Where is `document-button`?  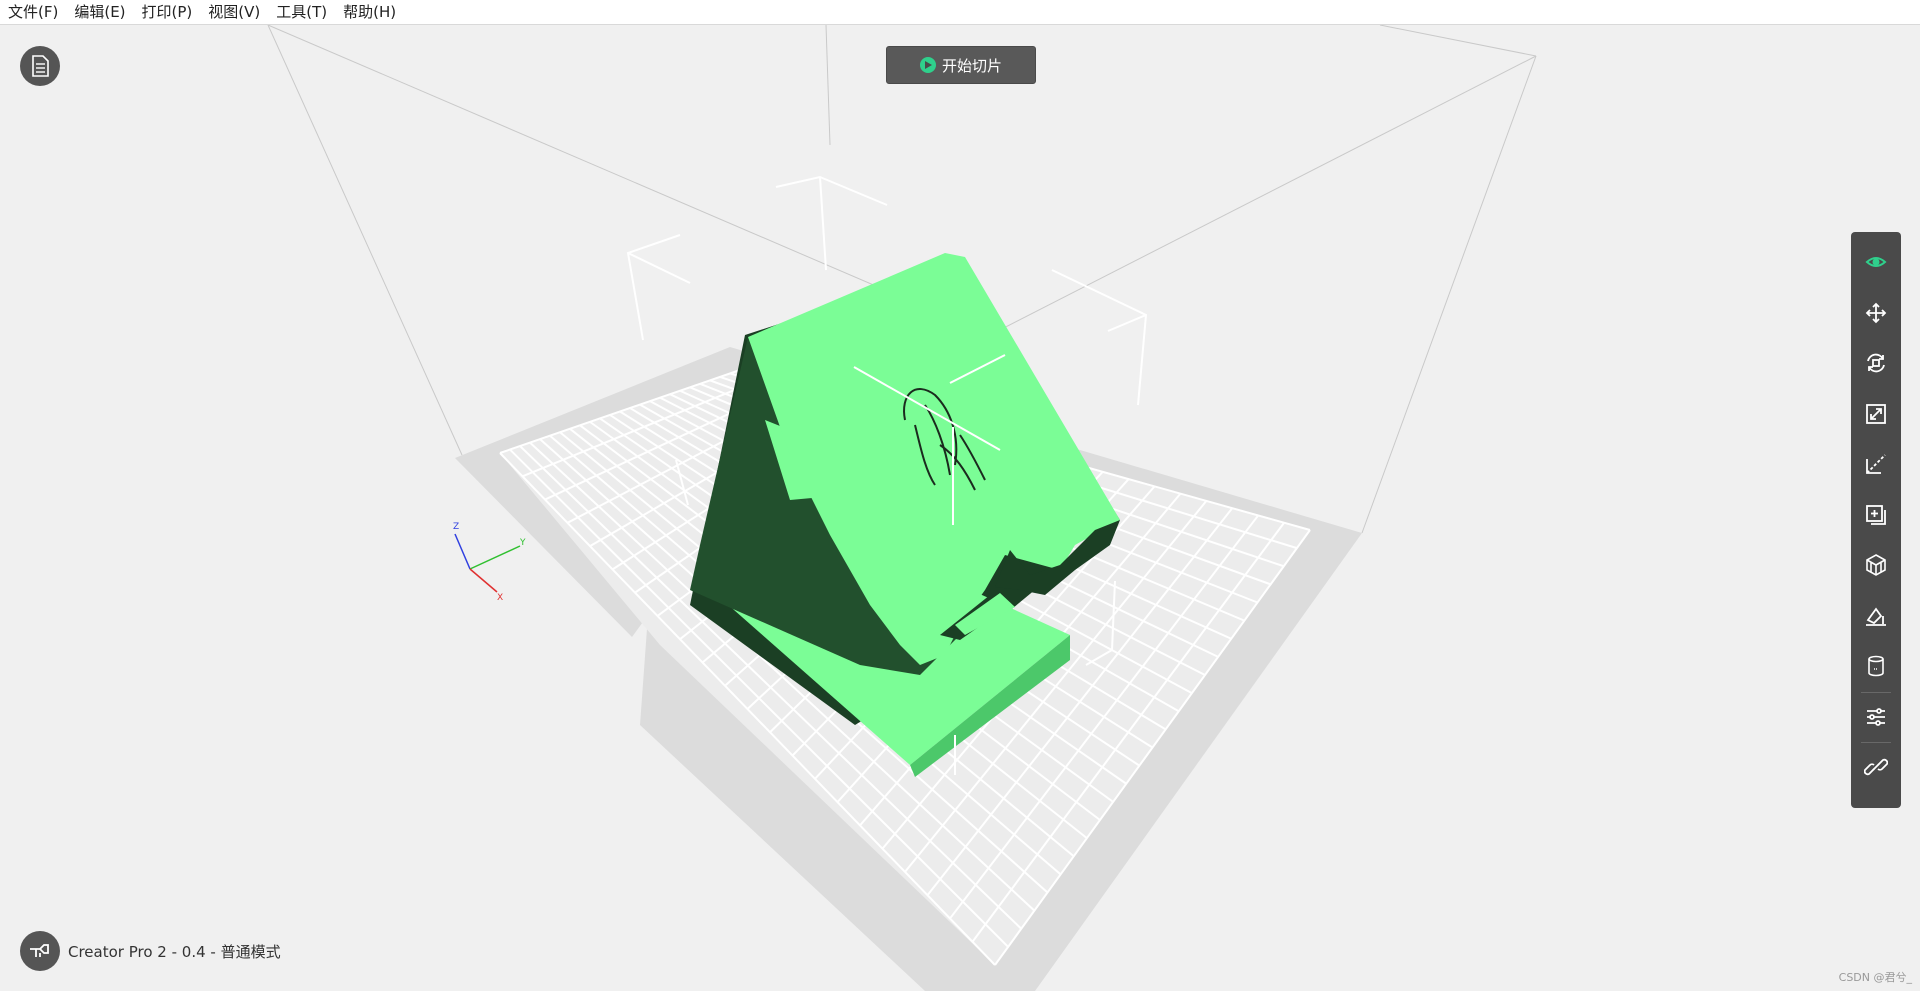
document-button is located at coordinates (40, 66).